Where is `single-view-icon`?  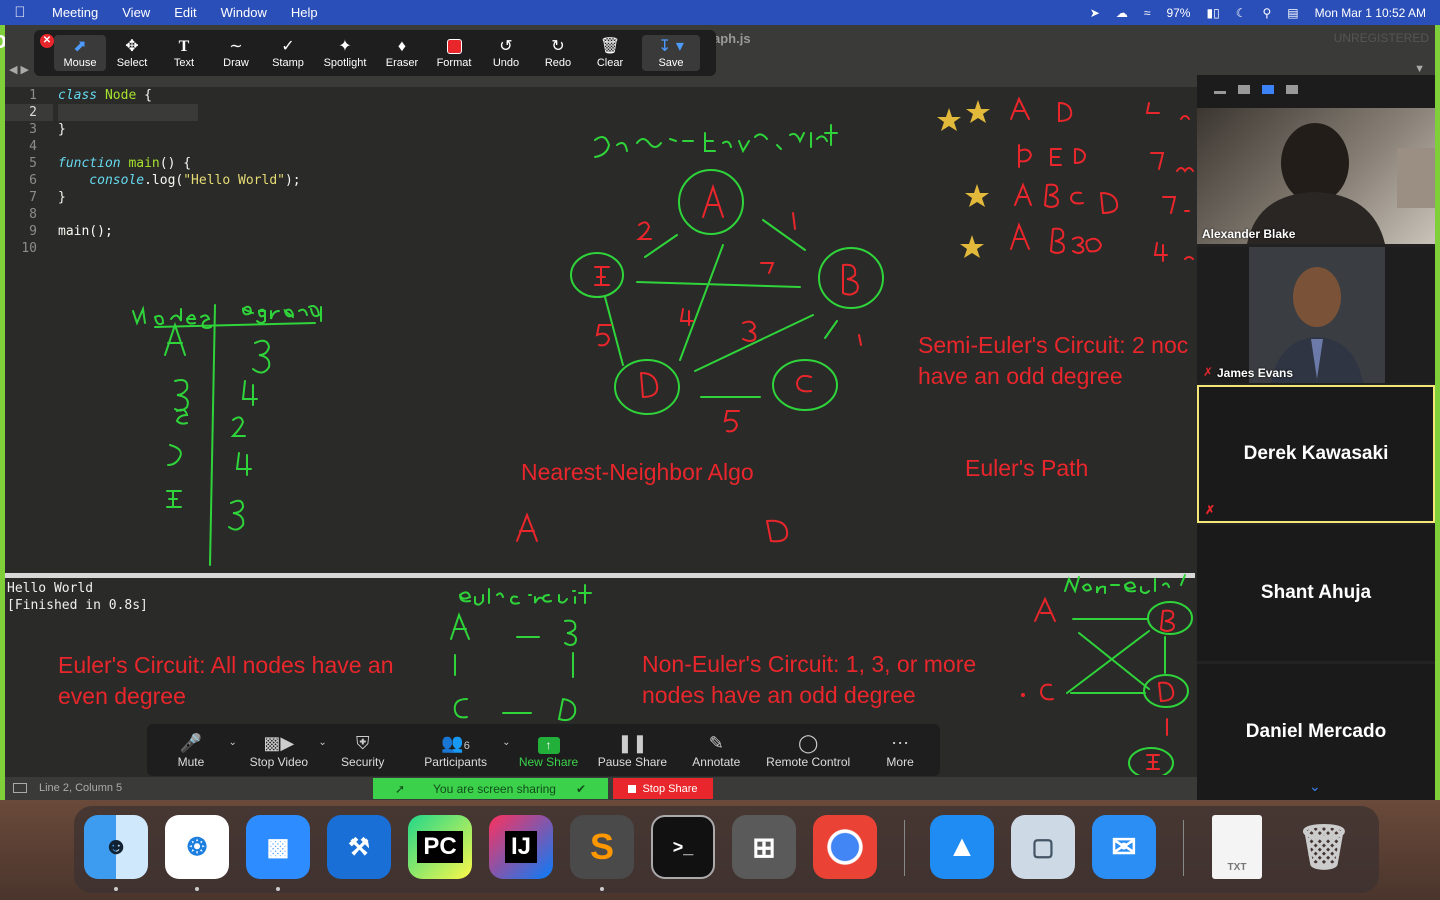
single-view-icon is located at coordinates (1244, 89).